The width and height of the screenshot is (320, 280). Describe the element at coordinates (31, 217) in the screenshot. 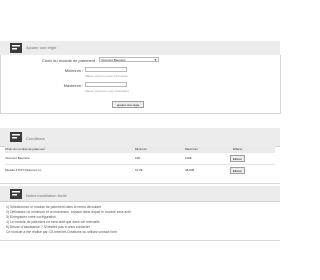

I see `note-line: 3) Enregistrez votre configuration` at that location.